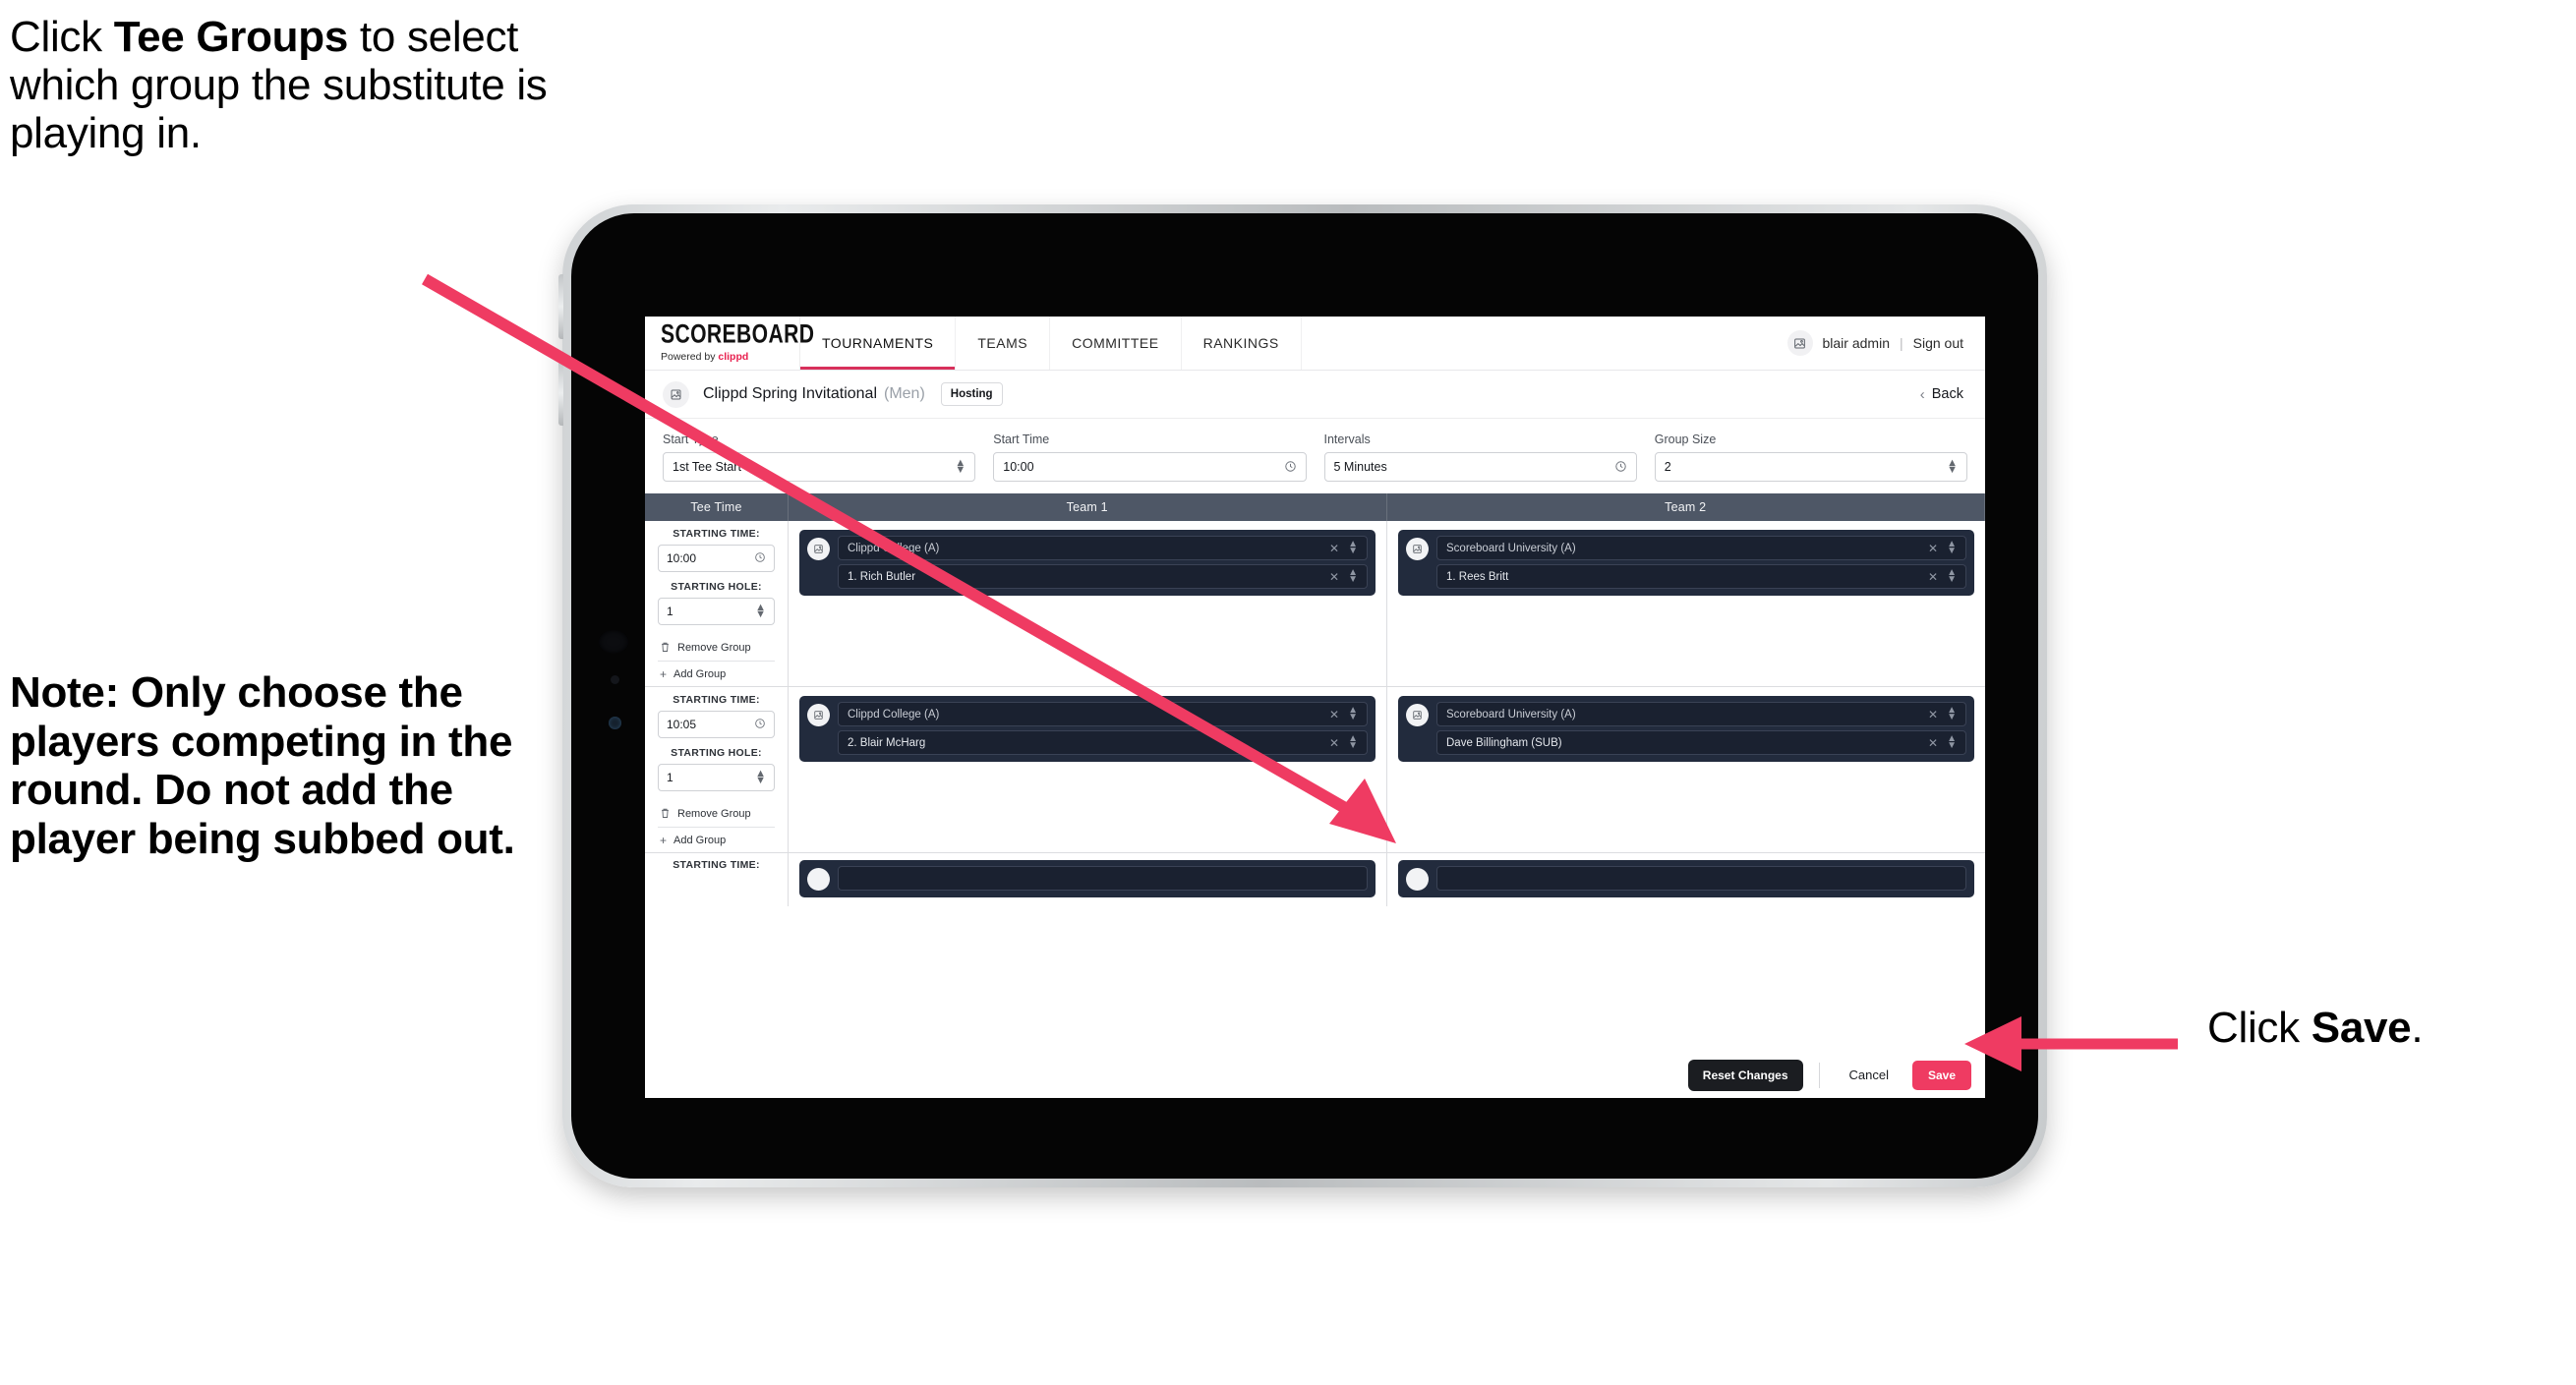  Describe the element at coordinates (1480, 467) in the screenshot. I see `intervals-input: 5 Minutes` at that location.